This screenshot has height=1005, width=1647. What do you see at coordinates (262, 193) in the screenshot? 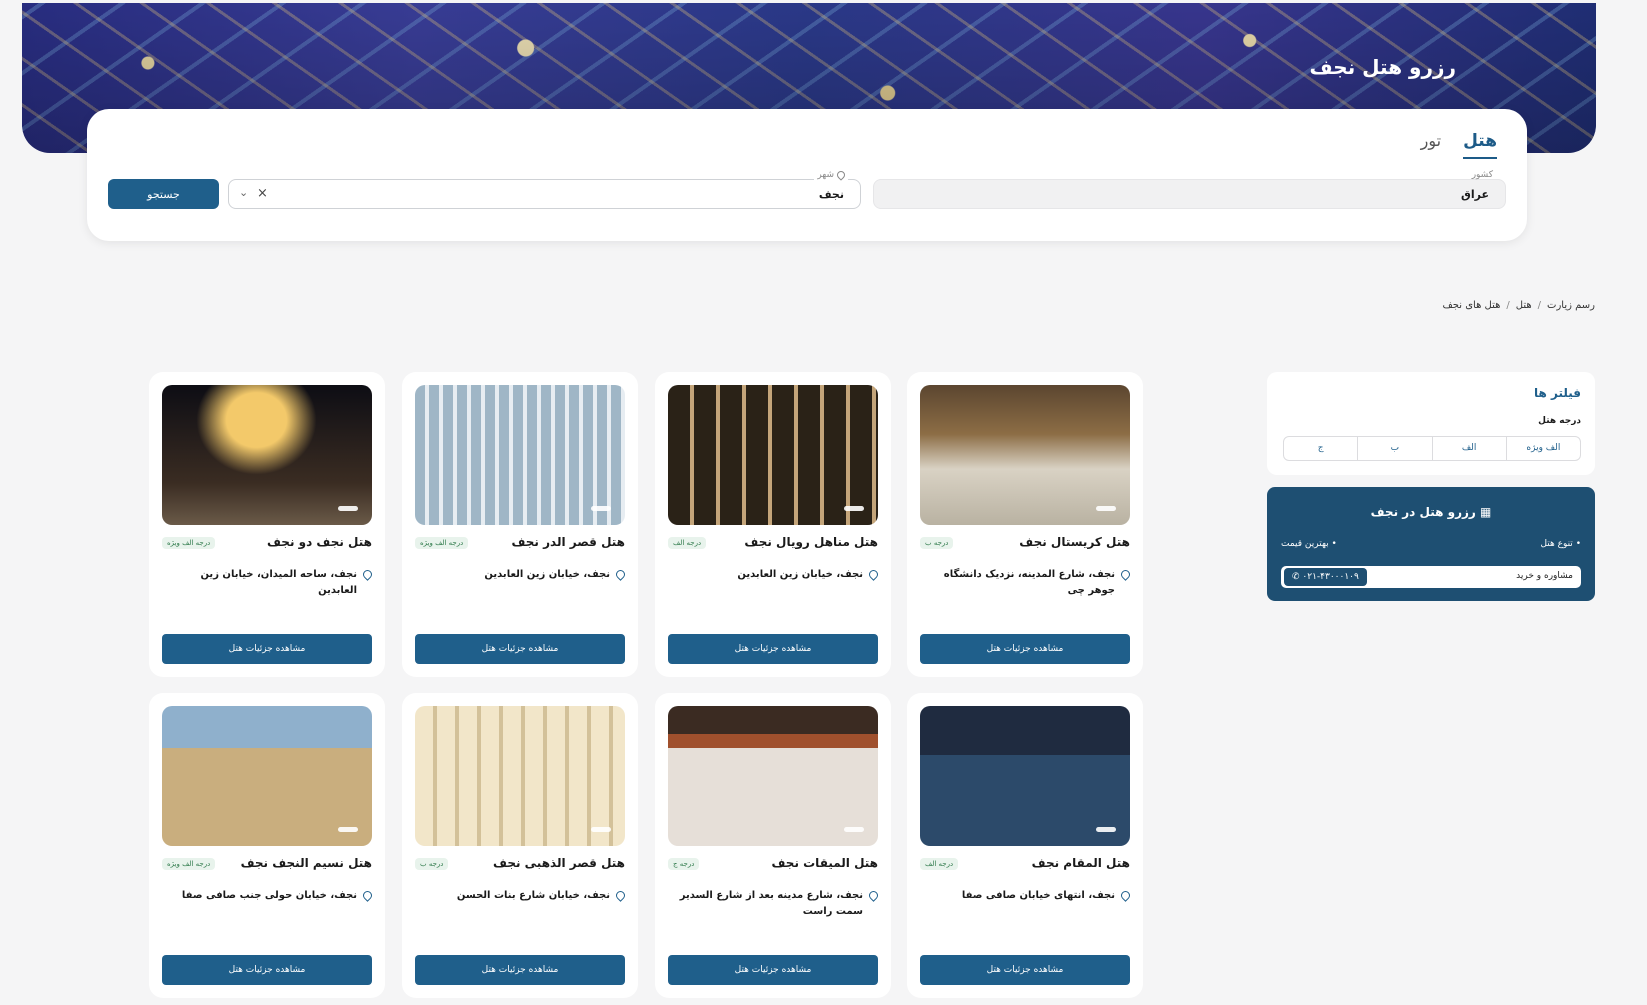
I see `clear-icon: ×` at bounding box center [262, 193].